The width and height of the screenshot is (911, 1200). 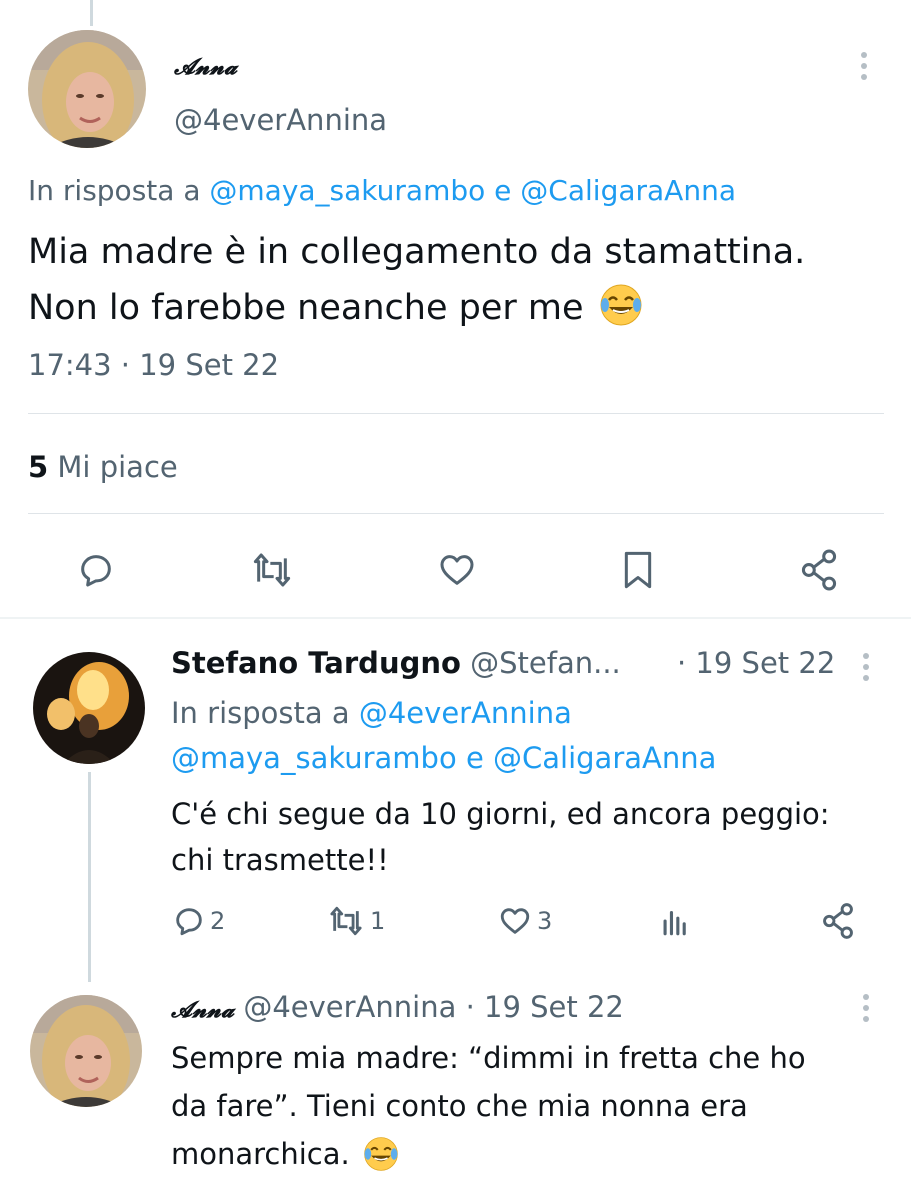 I want to click on likes-number: 5, so click(x=38, y=467).